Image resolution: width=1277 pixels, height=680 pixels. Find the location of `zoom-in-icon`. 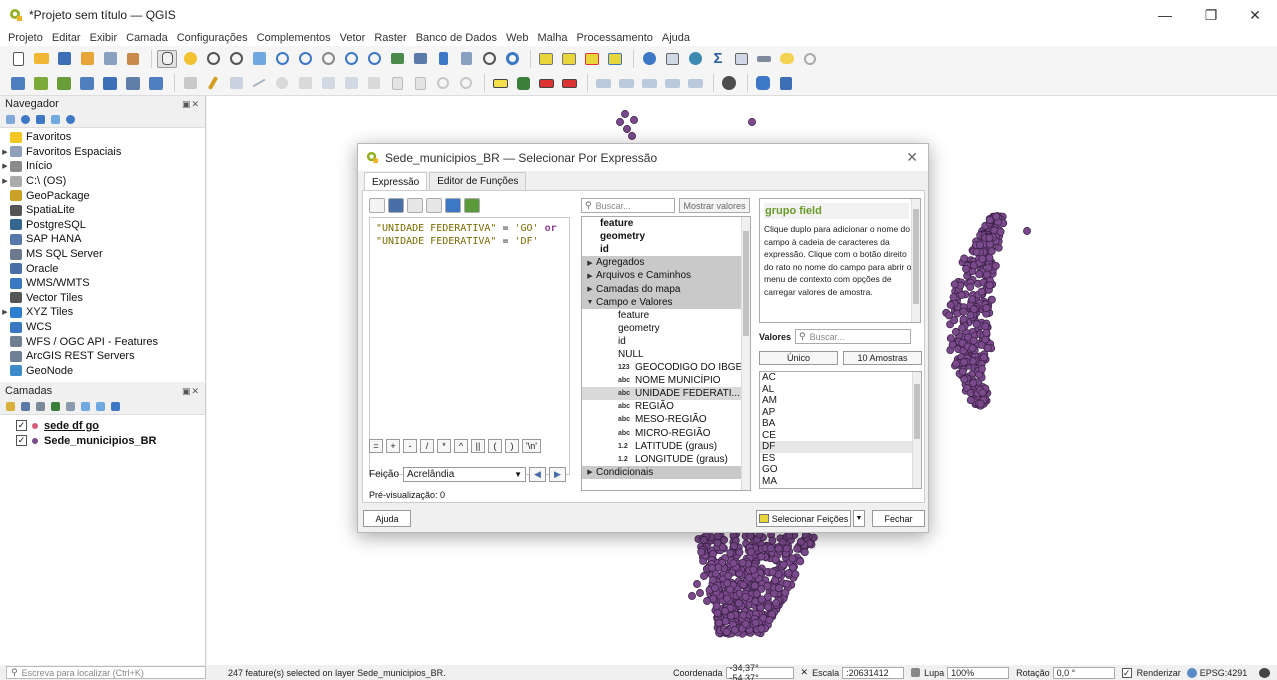

zoom-in-icon is located at coordinates (213, 59).